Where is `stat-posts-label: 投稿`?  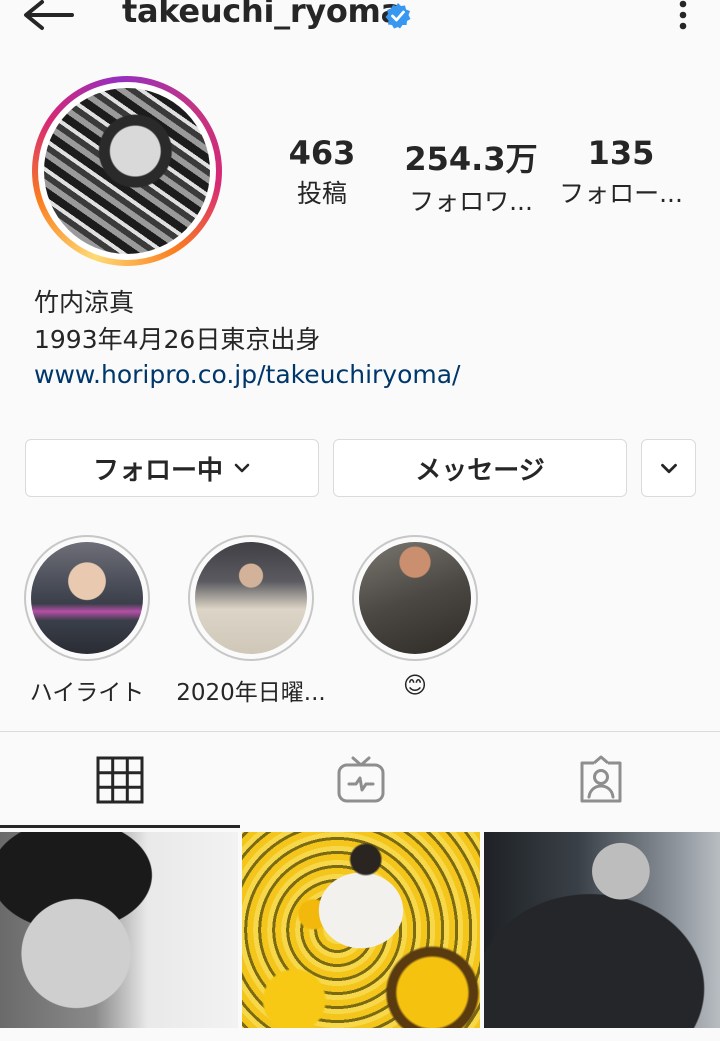
stat-posts-label: 投稿 is located at coordinates (321, 193).